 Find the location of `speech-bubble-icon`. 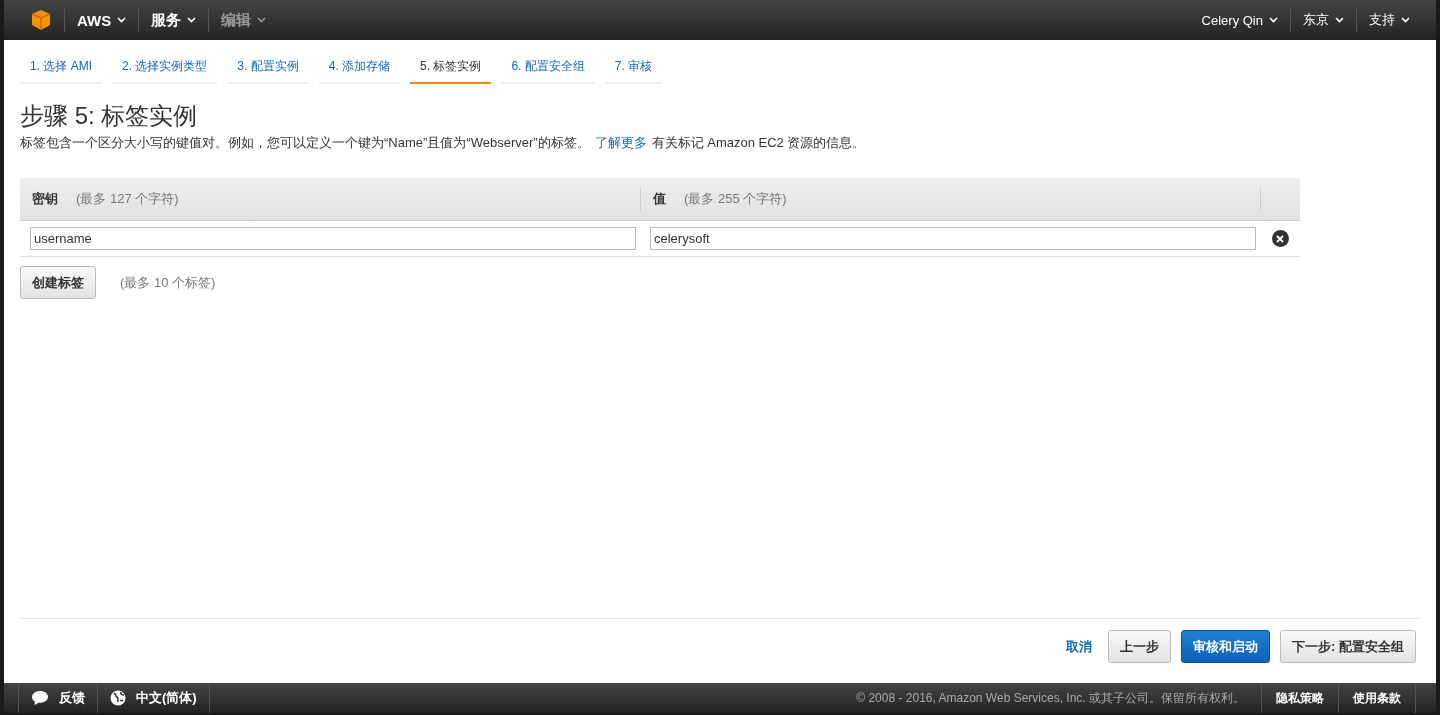

speech-bubble-icon is located at coordinates (40, 698).